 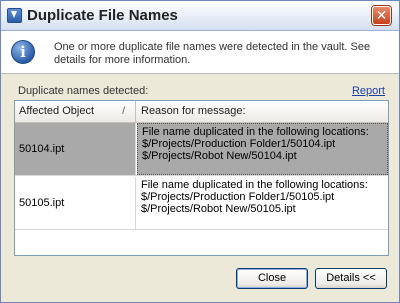 What do you see at coordinates (75, 203) in the screenshot?
I see `affected-object-cell: 50105.ipt` at bounding box center [75, 203].